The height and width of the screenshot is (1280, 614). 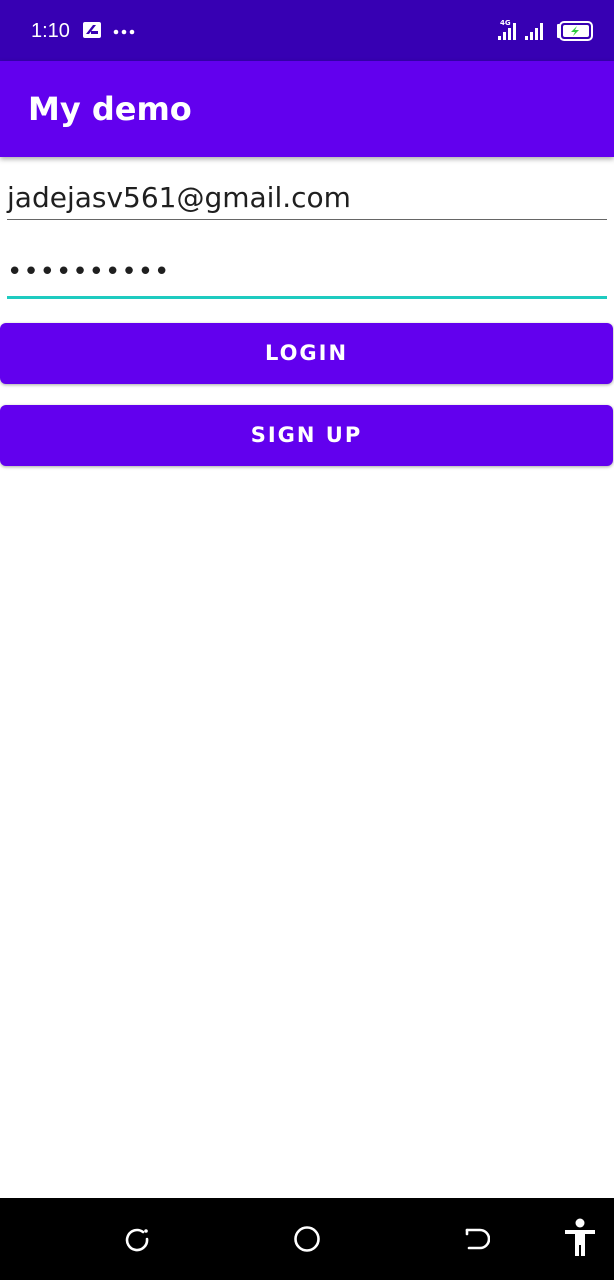 I want to click on status-bar: 1:10 4G, so click(x=307, y=30).